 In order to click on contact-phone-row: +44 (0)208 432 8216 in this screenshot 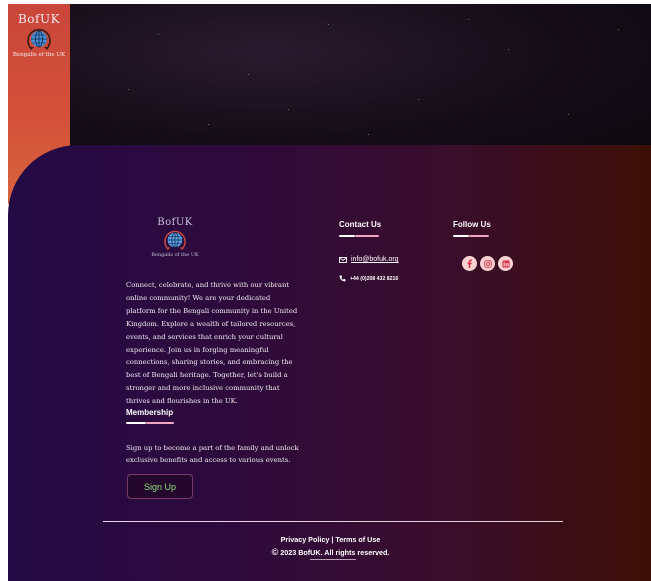, I will do `click(368, 278)`.